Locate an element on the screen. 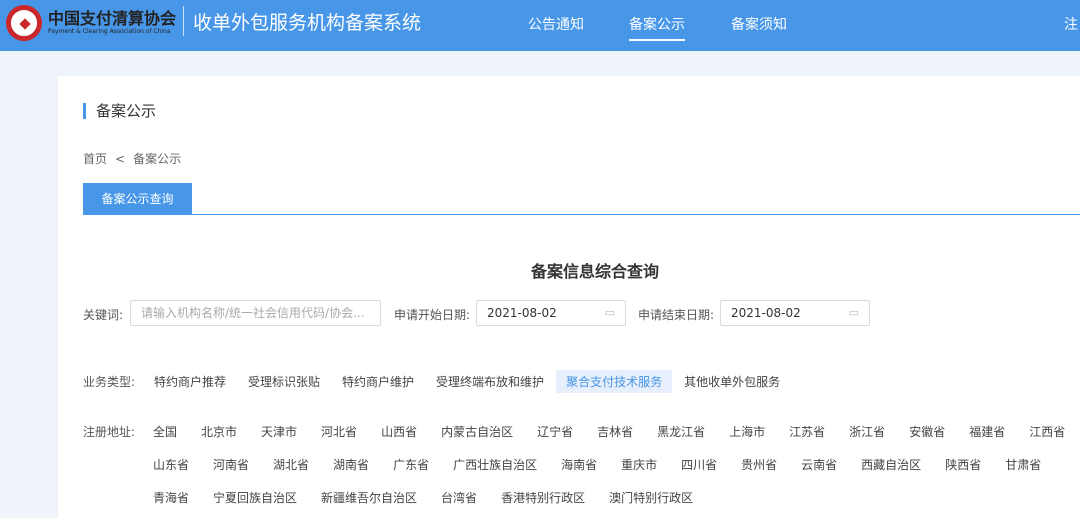 The image size is (1080, 518). region-option: 广西壮族自治区 is located at coordinates (495, 464).